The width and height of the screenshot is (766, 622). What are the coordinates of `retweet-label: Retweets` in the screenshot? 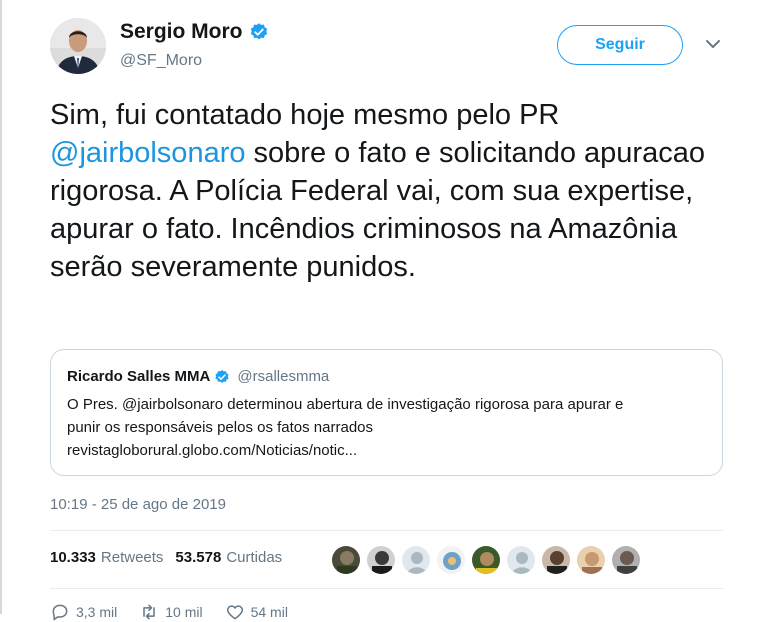 It's located at (132, 557).